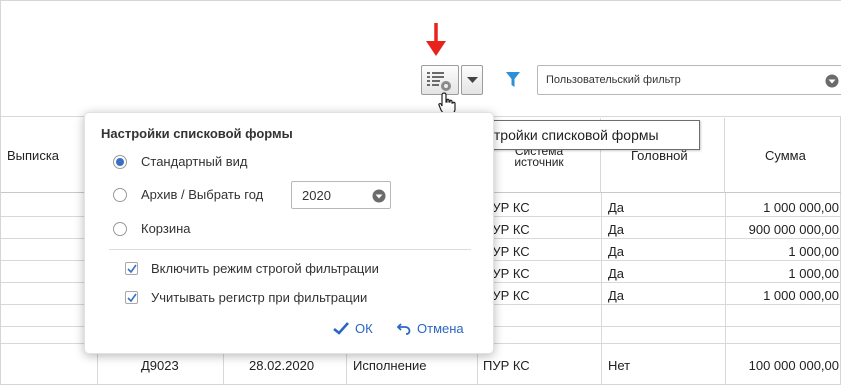 This screenshot has height=385, width=841. What do you see at coordinates (120, 229) in the screenshot?
I see `radio-trash` at bounding box center [120, 229].